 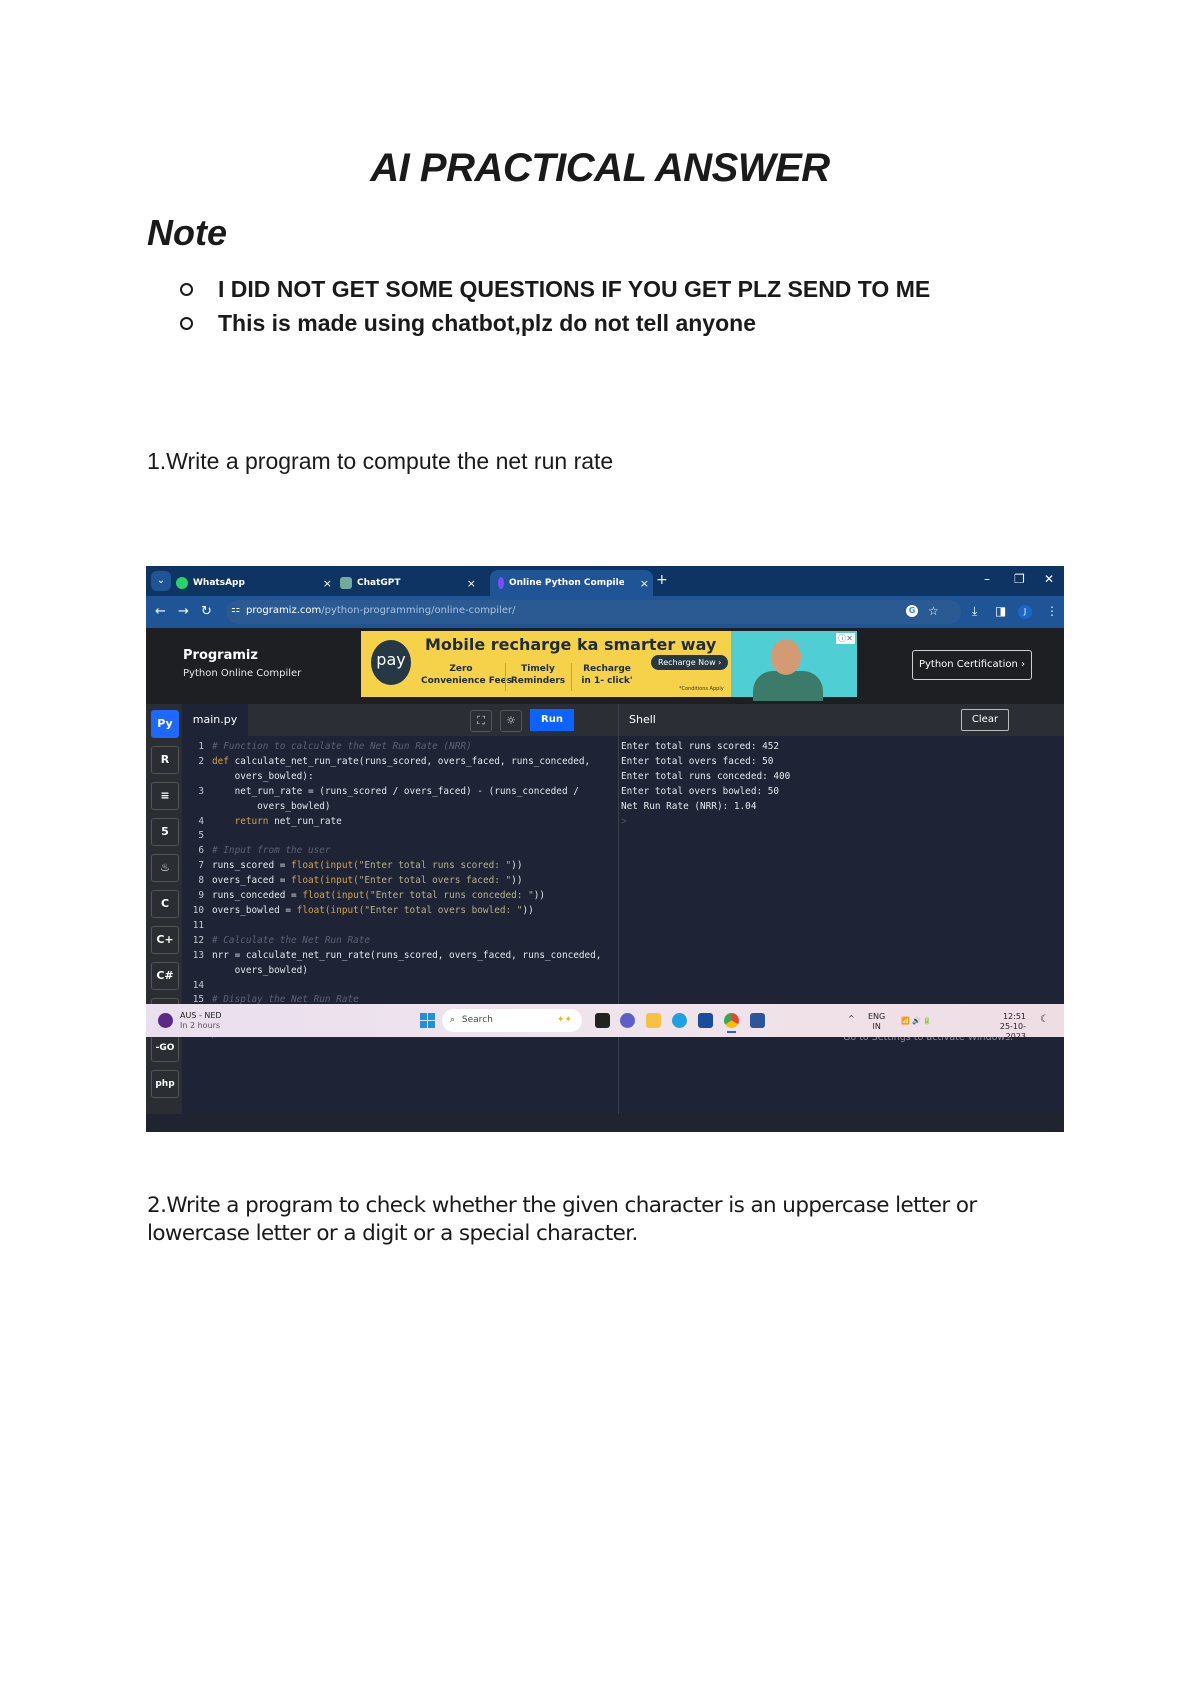 I want to click on close-window-button: ✕, so click(x=1049, y=579).